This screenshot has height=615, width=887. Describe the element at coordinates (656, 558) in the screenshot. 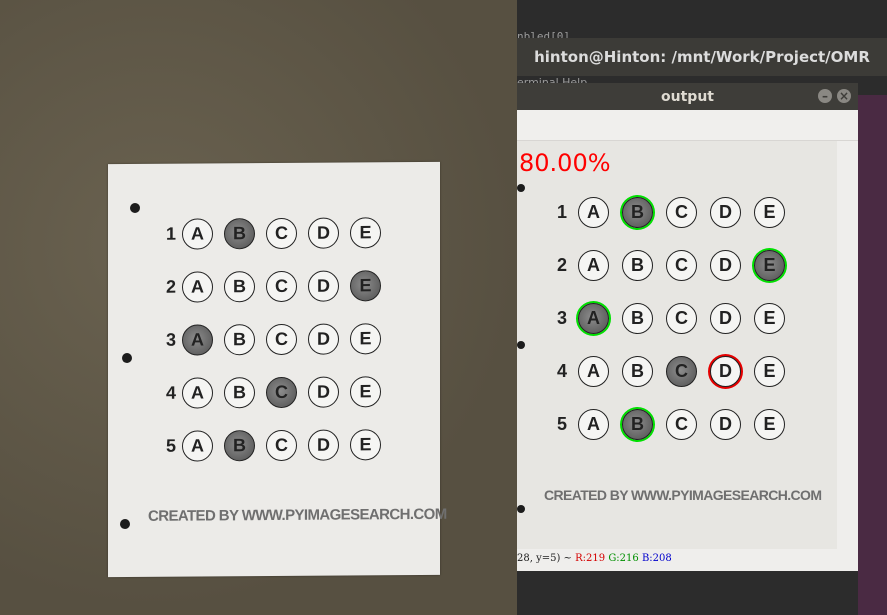

I see `status-b: B:208` at that location.